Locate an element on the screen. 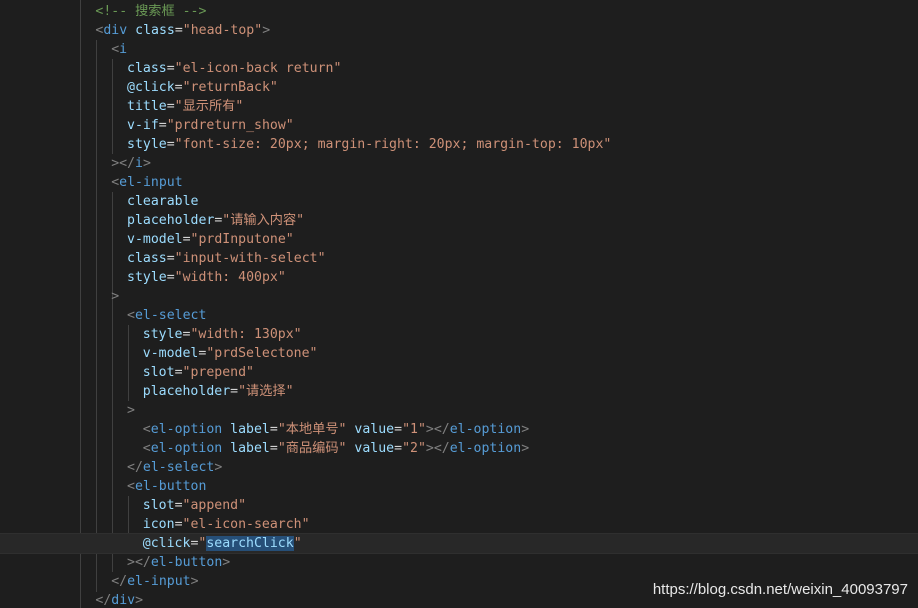 This screenshot has height=608, width=918. code-line-content: </div> is located at coordinates (119, 599).